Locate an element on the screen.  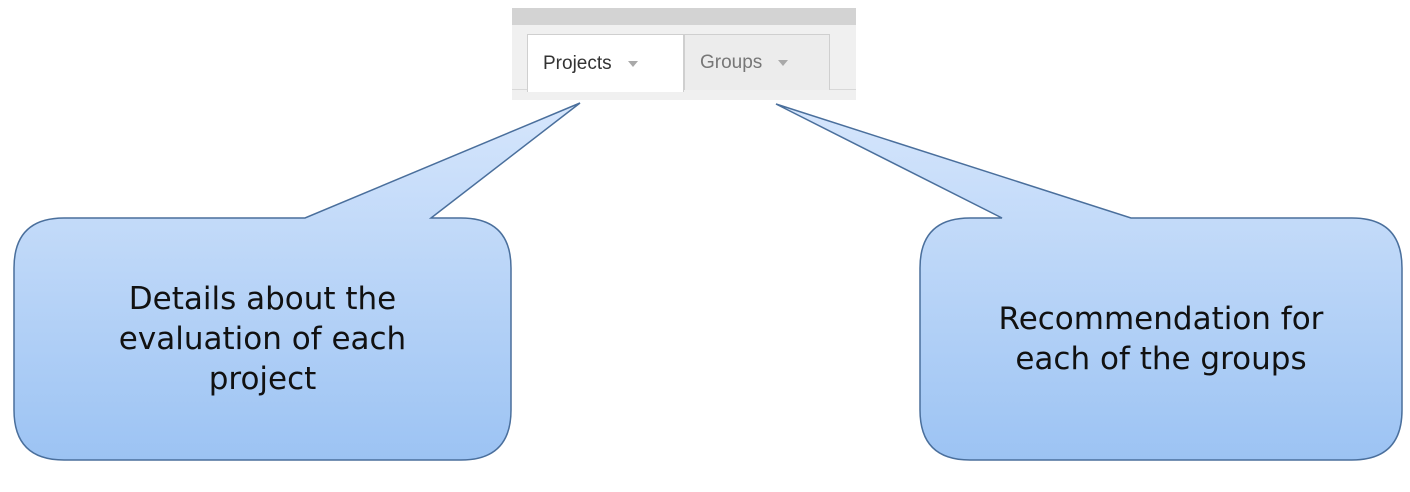
tab-projects: Projects is located at coordinates (605, 63).